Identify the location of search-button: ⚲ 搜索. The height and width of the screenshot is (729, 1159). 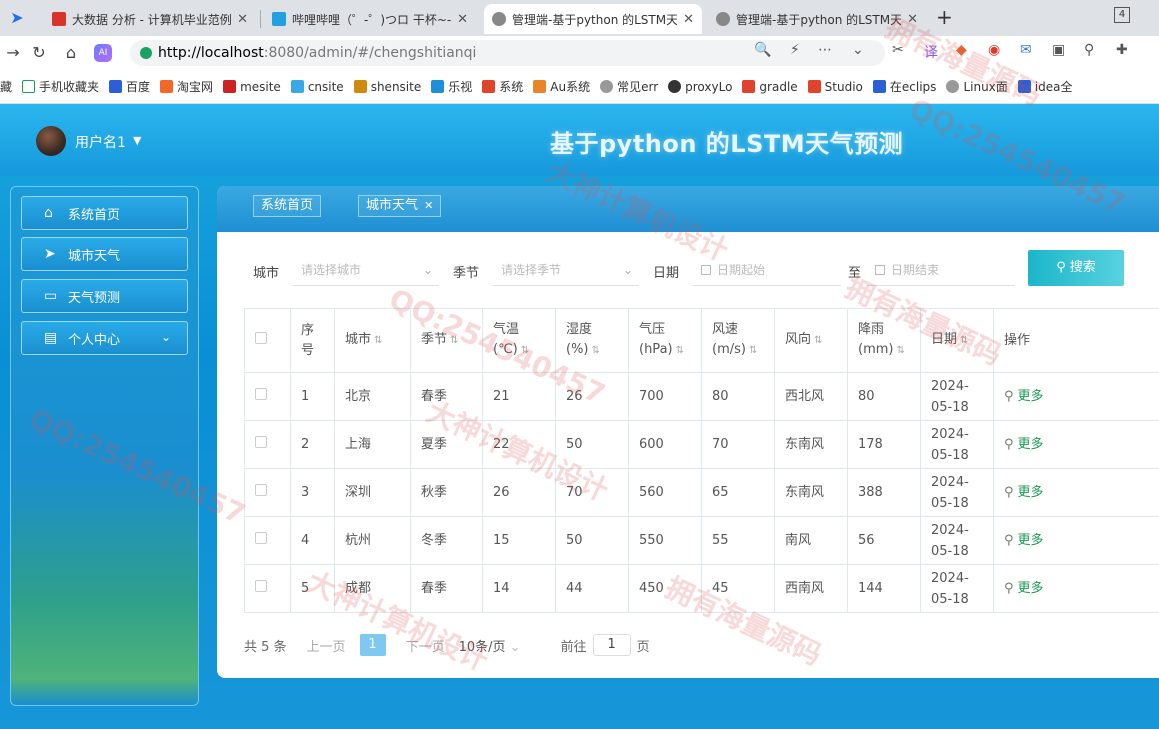
(1076, 268).